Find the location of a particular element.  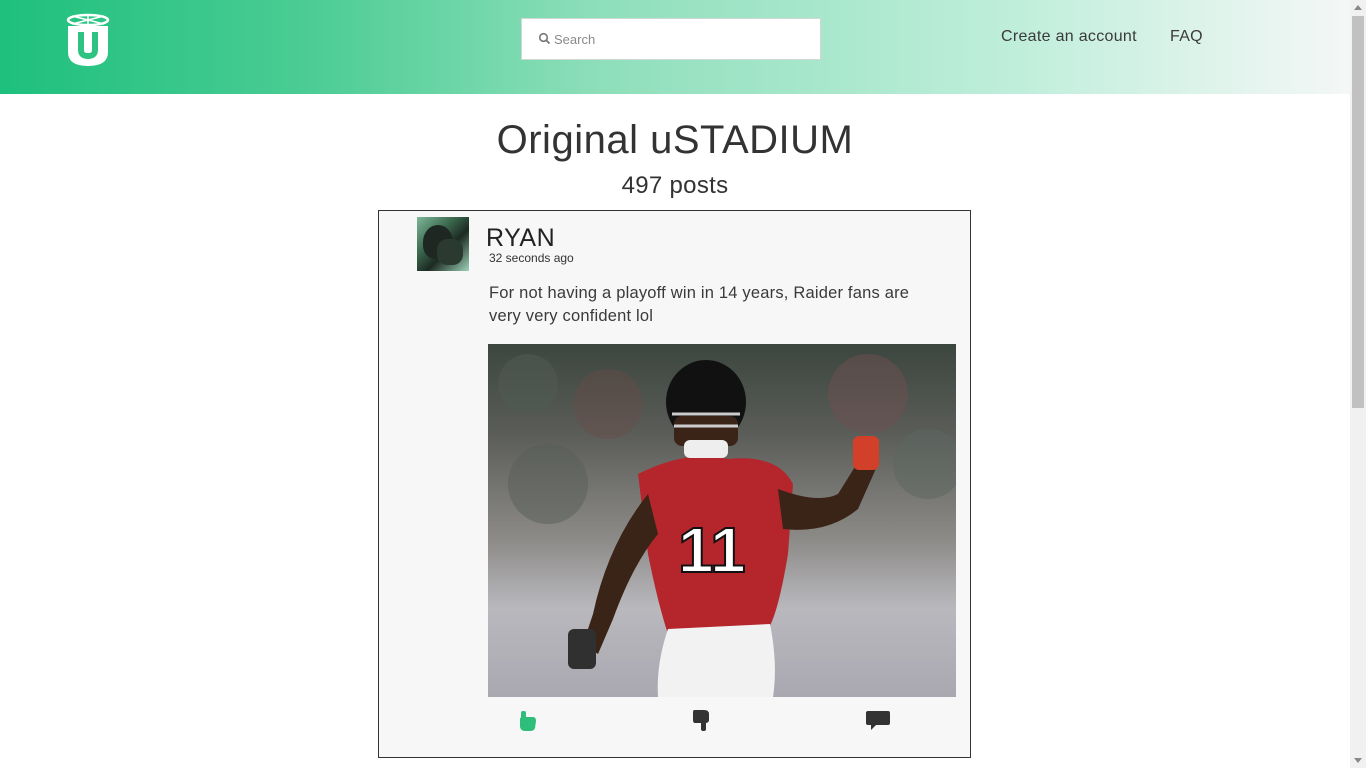

comment-icon is located at coordinates (878, 720).